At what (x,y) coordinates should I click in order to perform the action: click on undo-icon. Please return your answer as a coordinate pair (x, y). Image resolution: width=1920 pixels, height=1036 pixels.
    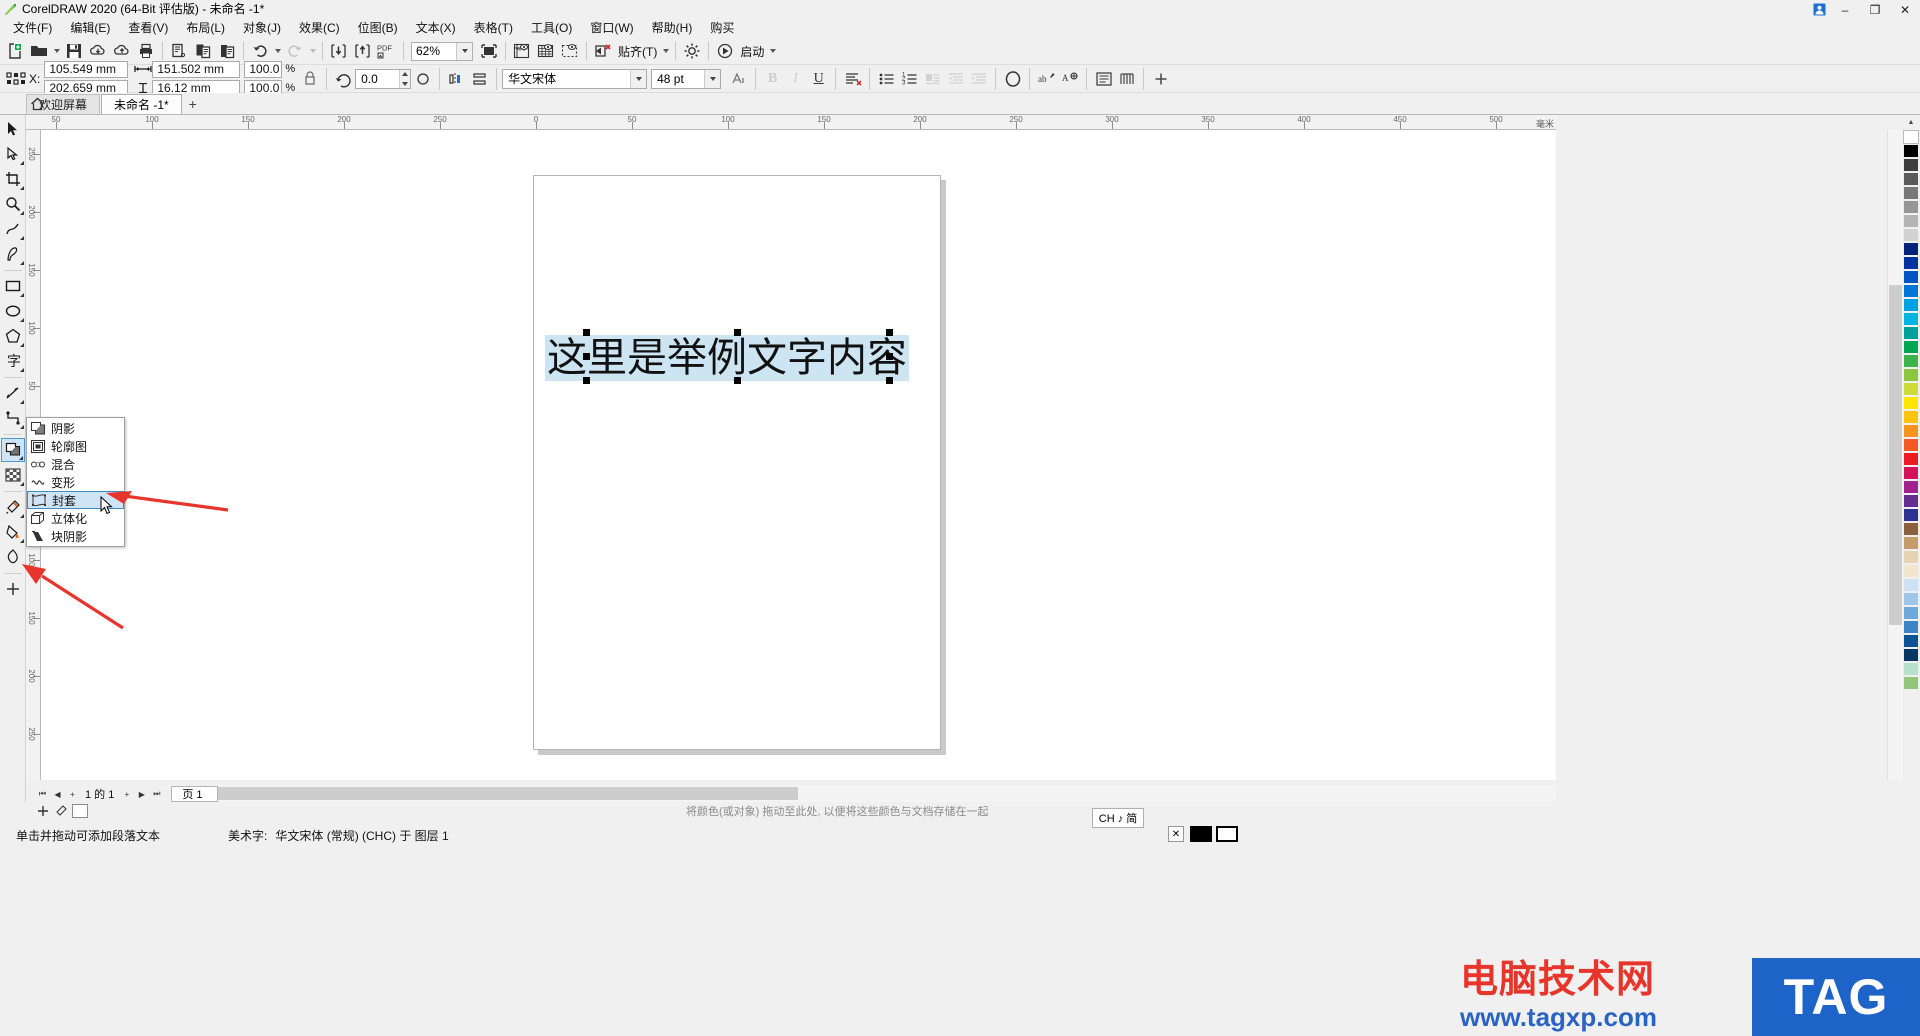
    Looking at the image, I should click on (260, 51).